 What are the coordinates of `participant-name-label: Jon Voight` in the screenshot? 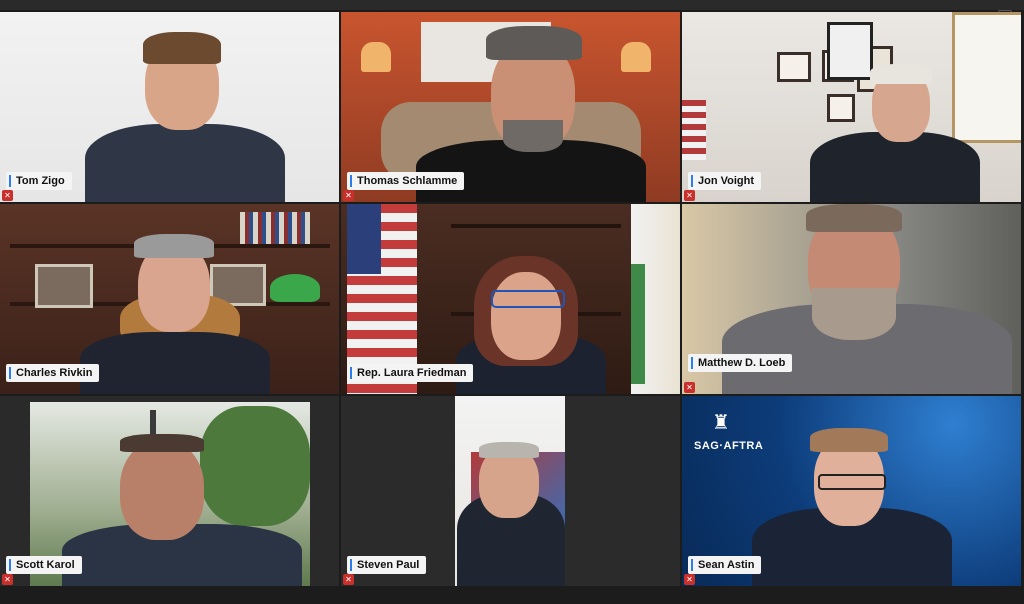 It's located at (725, 181).